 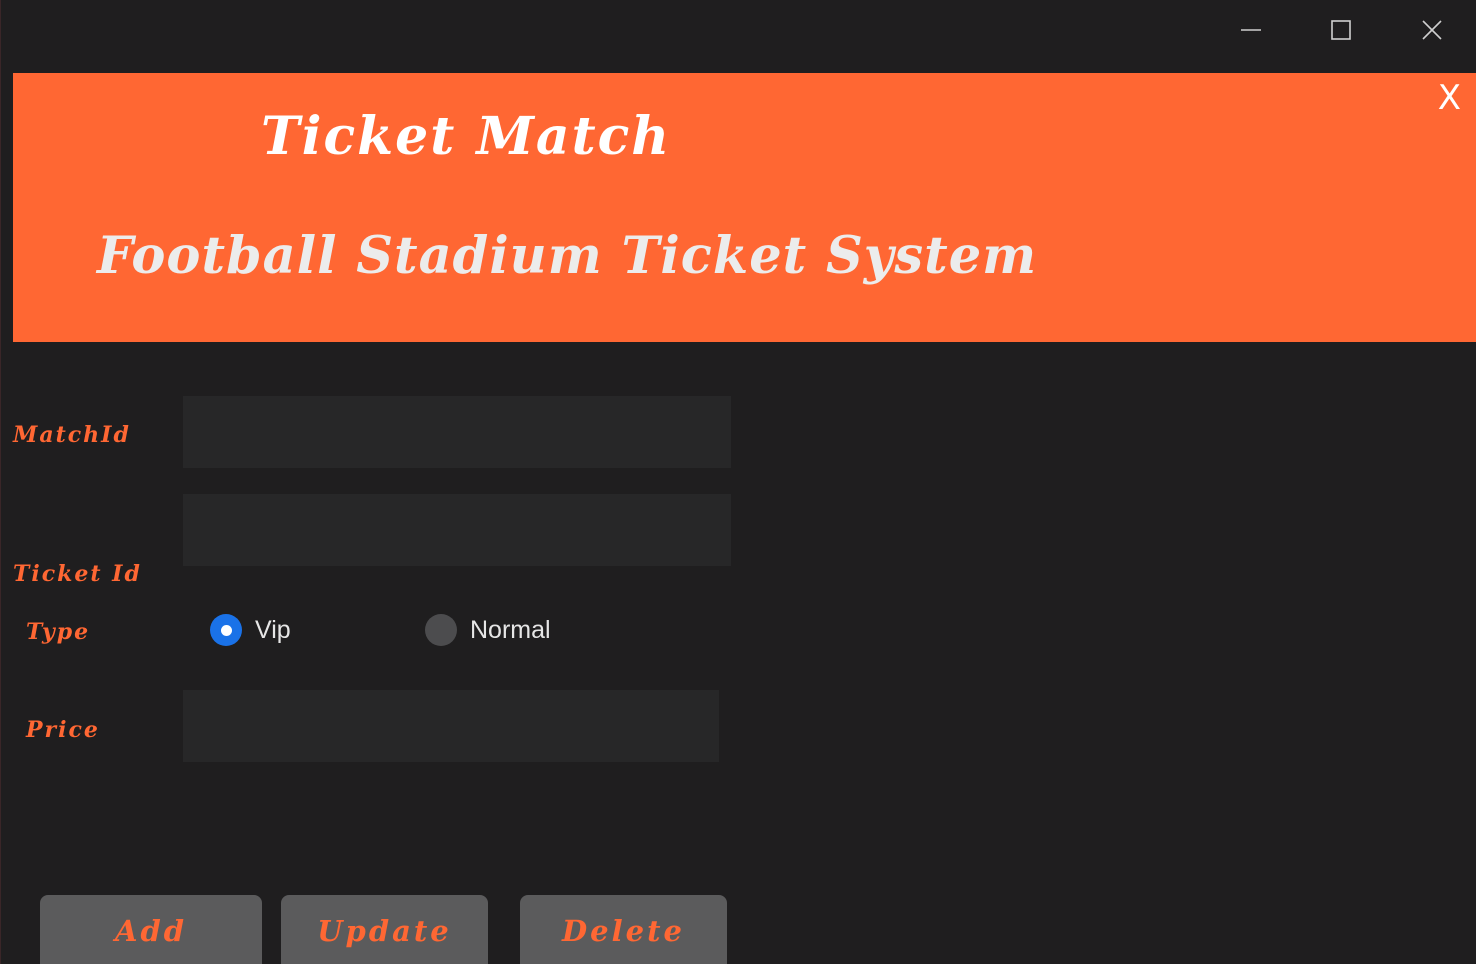 I want to click on type-radio-vip: Vip, so click(x=250, y=630).